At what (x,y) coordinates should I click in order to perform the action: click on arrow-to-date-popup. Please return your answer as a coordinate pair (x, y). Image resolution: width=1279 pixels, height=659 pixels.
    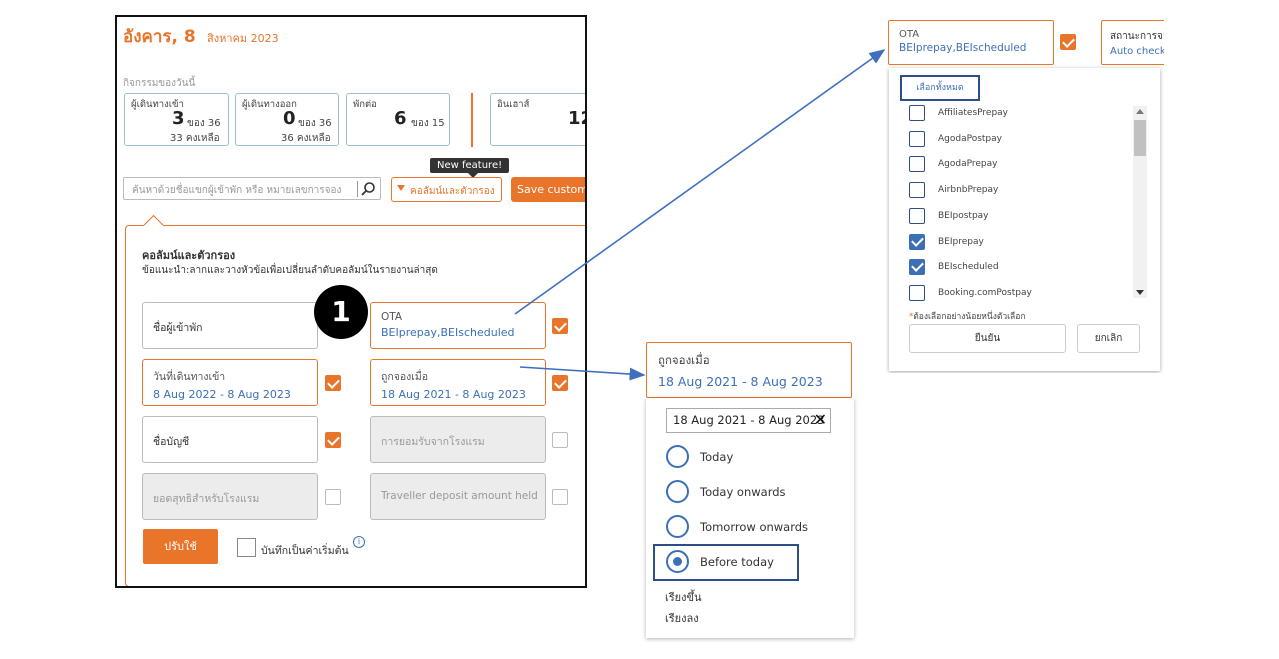
    Looking at the image, I should click on (582, 373).